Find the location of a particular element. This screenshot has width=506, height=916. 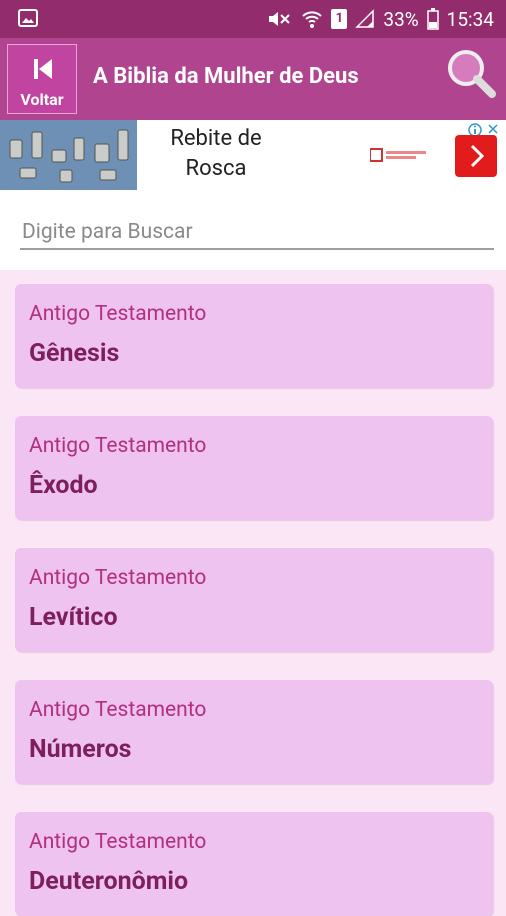

list-item: Antigo Testamento Gênesis is located at coordinates (254, 336).